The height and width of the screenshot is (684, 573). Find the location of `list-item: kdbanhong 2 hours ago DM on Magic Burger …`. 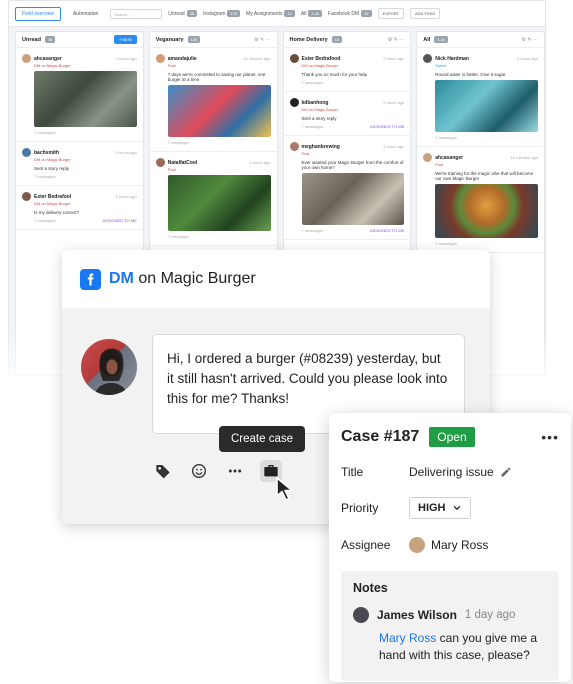

list-item: kdbanhong 2 hours ago DM on Magic Burger … is located at coordinates (347, 114).